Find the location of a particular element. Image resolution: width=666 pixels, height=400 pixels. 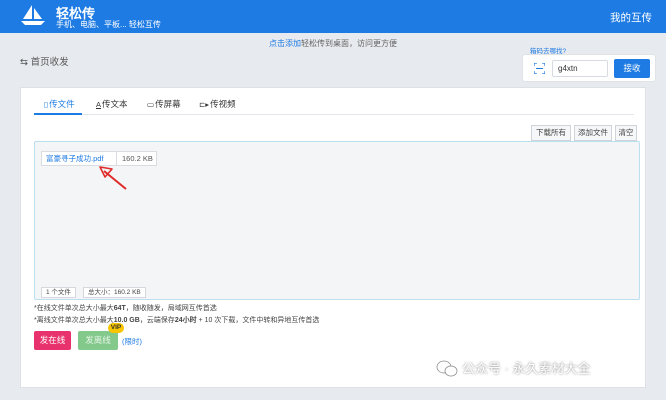

limited-time-link: (限时) is located at coordinates (132, 341).